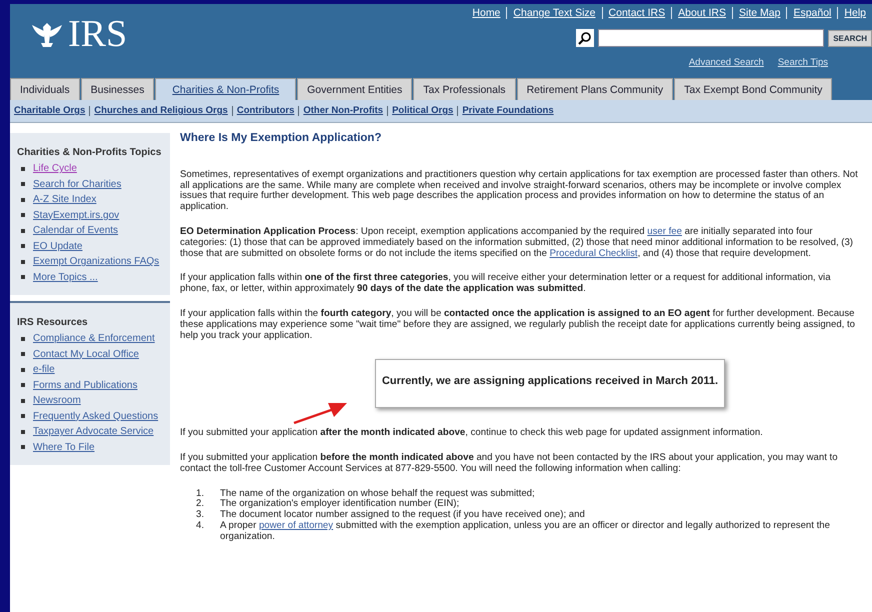 This screenshot has height=612, width=872. What do you see at coordinates (225, 89) in the screenshot?
I see `nav-tab: Charities & Non-Profits` at bounding box center [225, 89].